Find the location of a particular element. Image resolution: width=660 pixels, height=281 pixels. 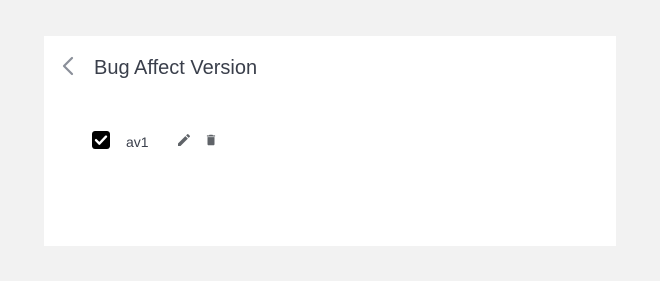

item-label: av1 is located at coordinates (137, 141).